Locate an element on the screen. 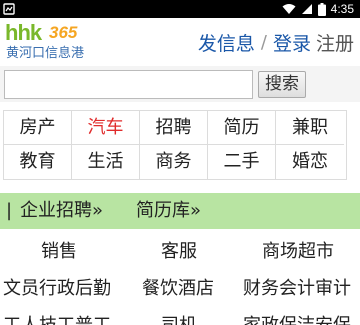  job-category-finance: 财务会计审计 is located at coordinates (297, 289).